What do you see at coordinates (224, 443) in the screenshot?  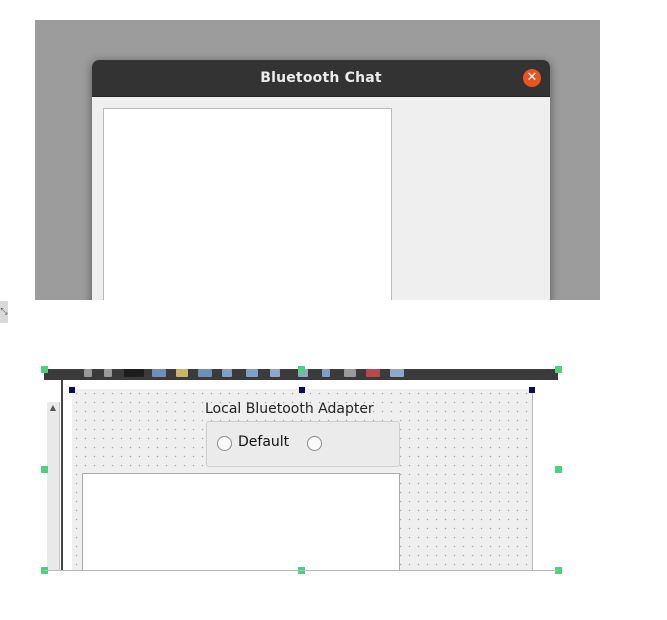 I see `radio-default` at bounding box center [224, 443].